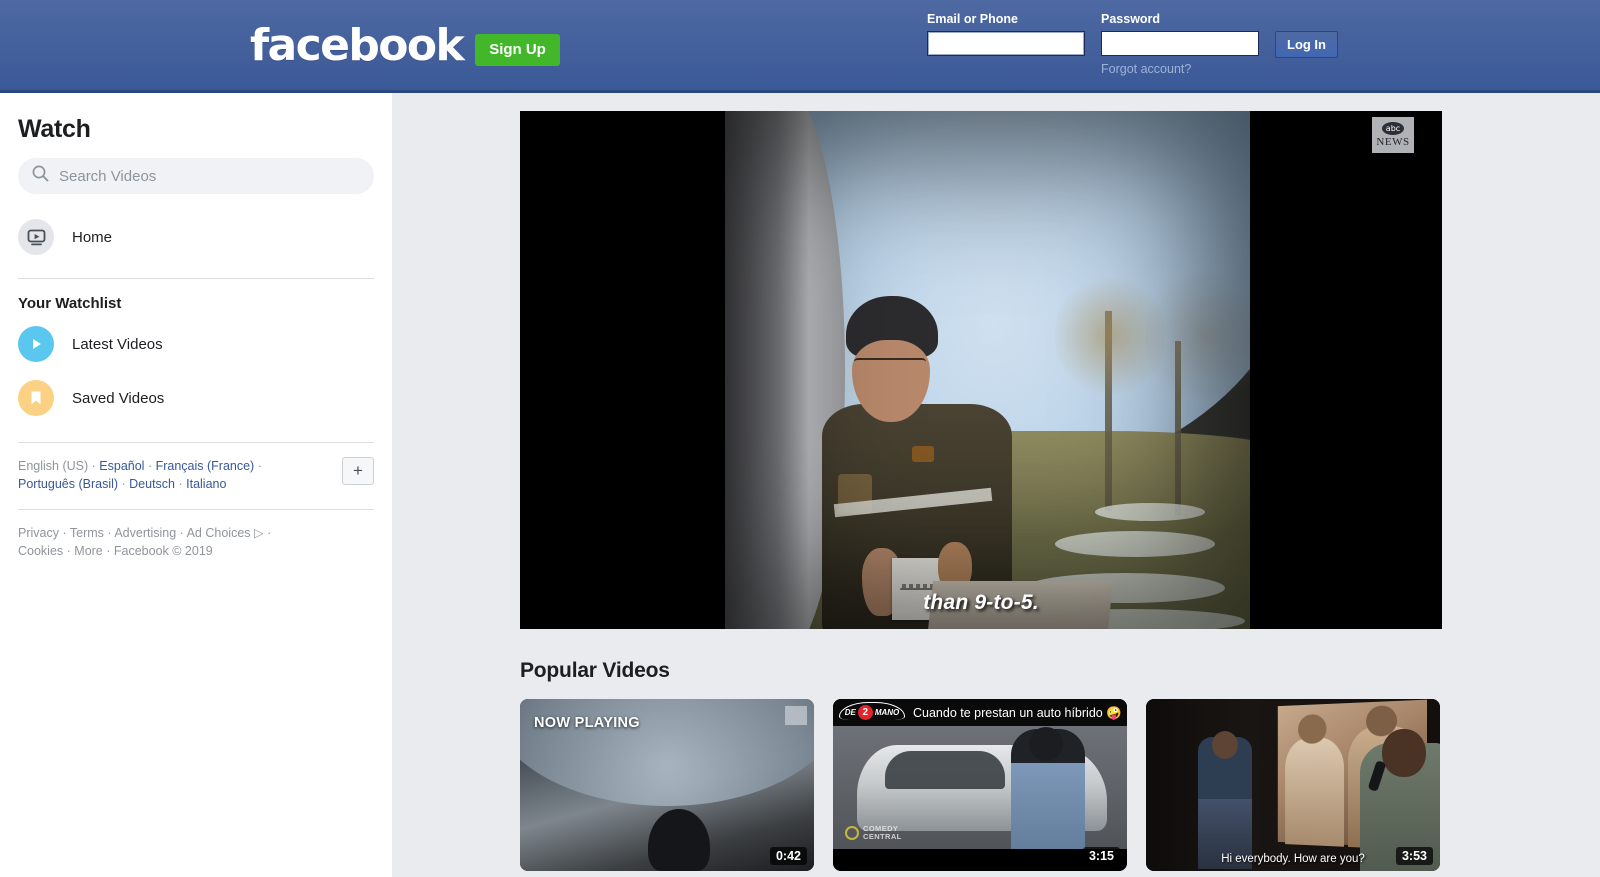 The image size is (1600, 877). I want to click on video-duration-1: 0:42, so click(788, 856).